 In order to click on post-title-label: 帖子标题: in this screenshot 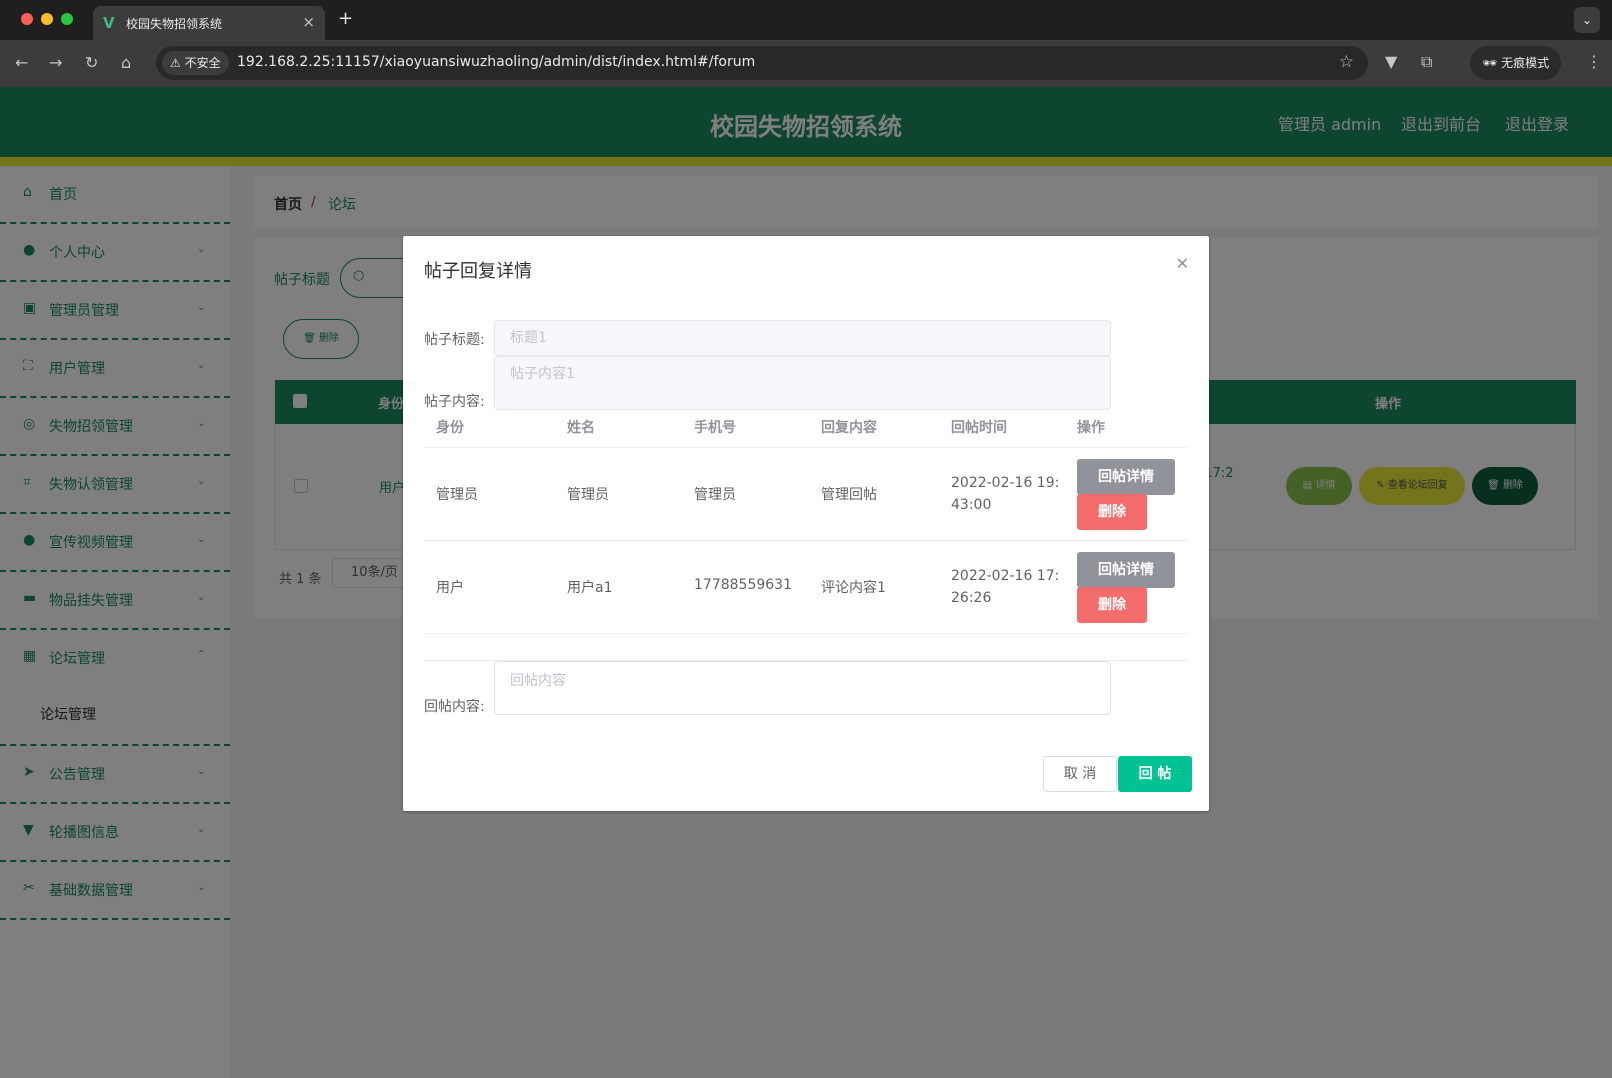, I will do `click(454, 340)`.